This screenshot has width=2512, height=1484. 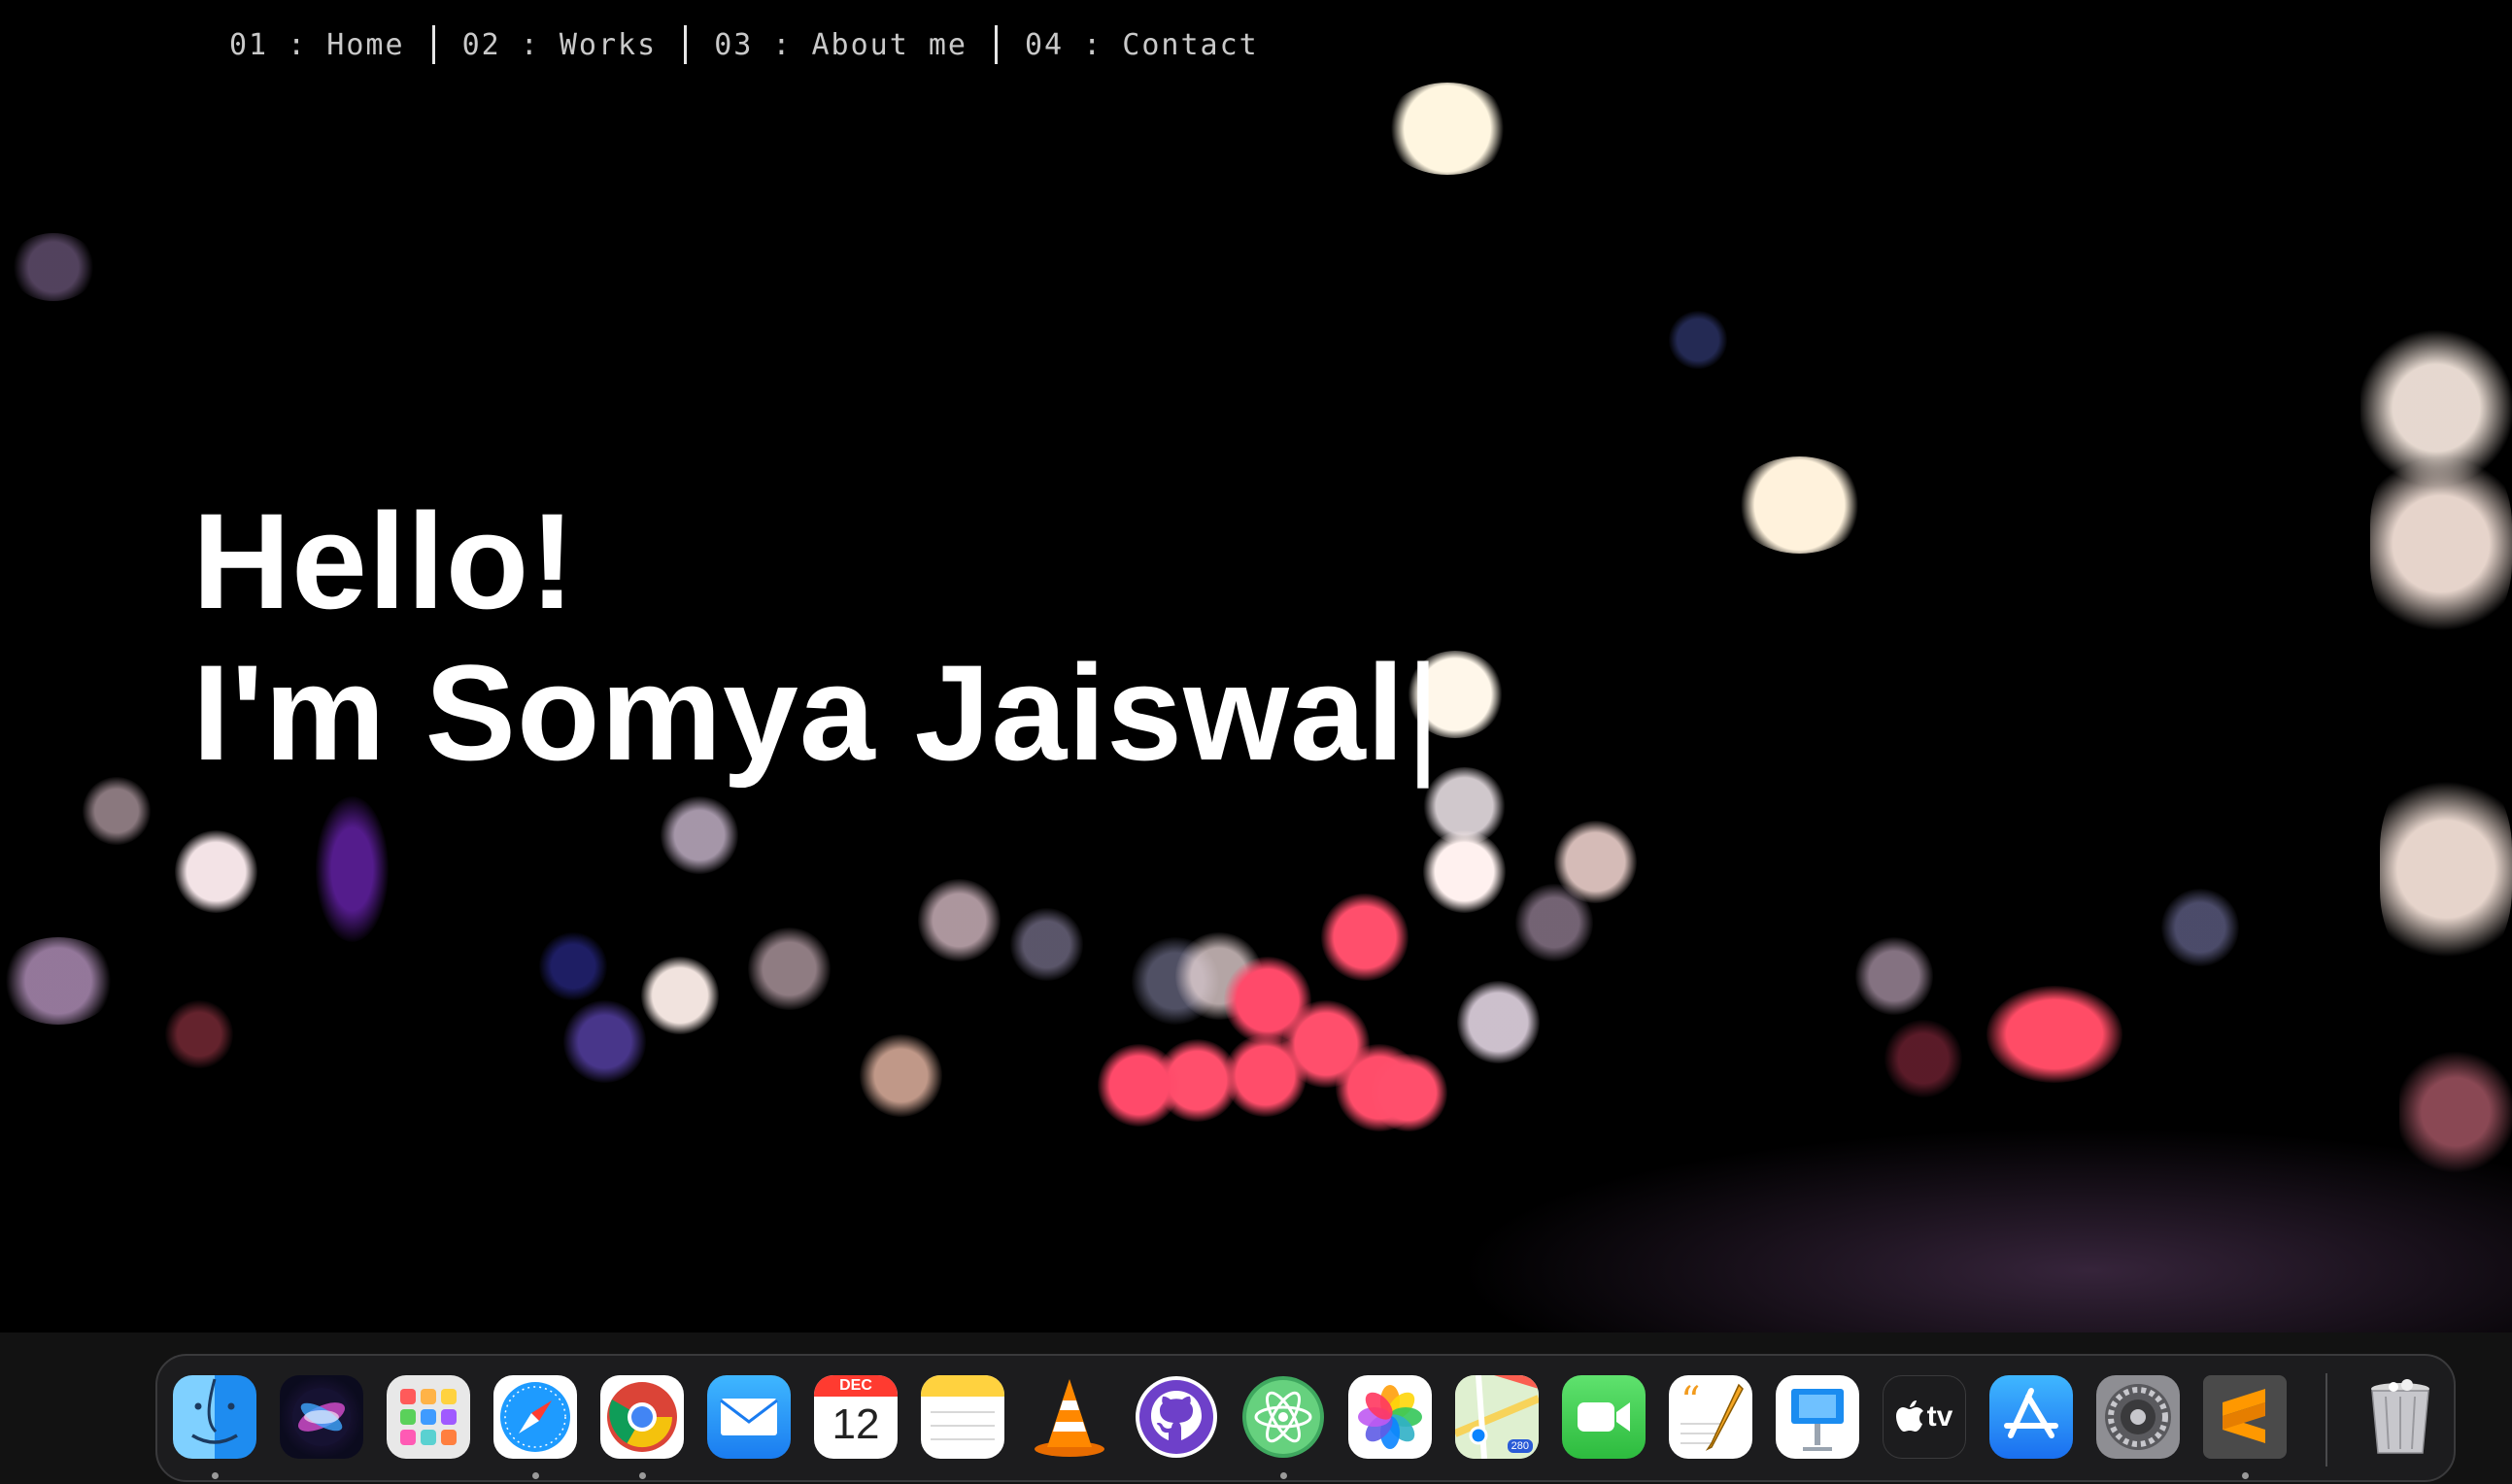 What do you see at coordinates (1424, 712) in the screenshot?
I see `typing-caret: |` at bounding box center [1424, 712].